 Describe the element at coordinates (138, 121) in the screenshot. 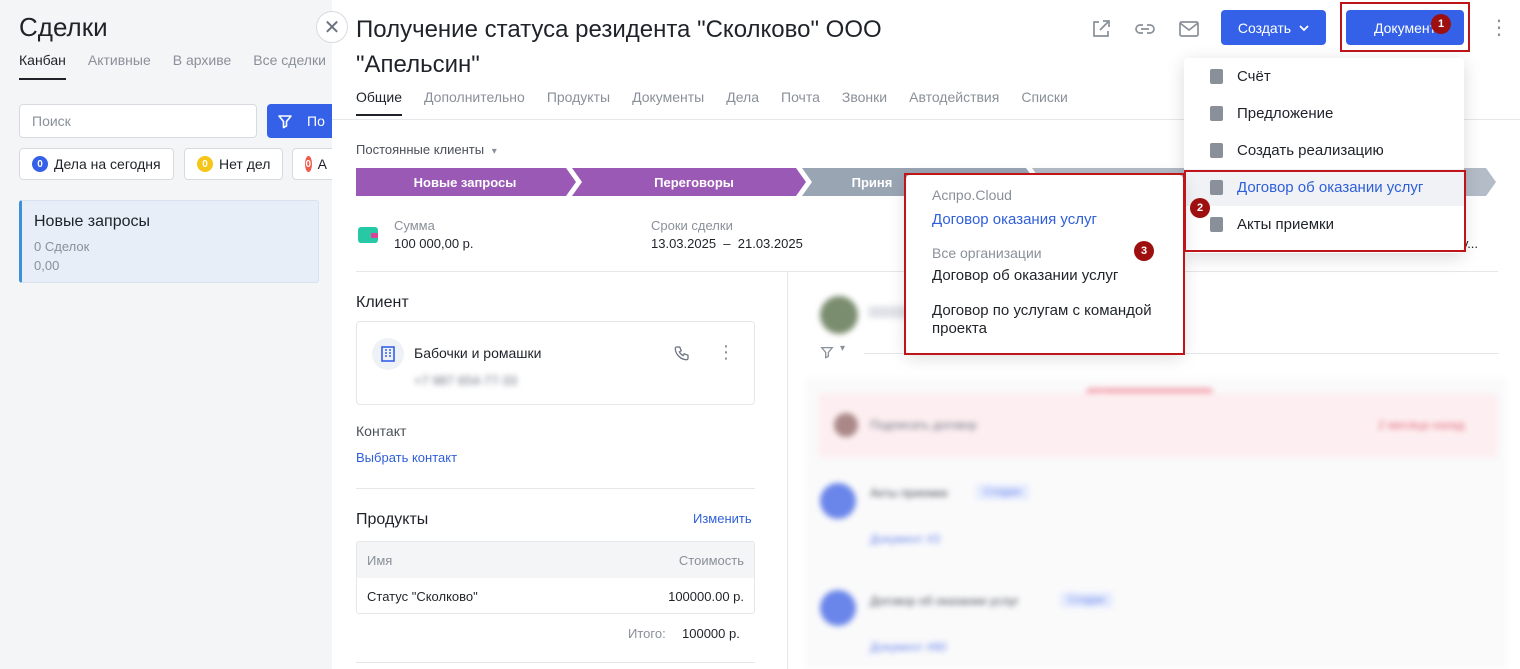

I see `search-input: Поиск` at that location.